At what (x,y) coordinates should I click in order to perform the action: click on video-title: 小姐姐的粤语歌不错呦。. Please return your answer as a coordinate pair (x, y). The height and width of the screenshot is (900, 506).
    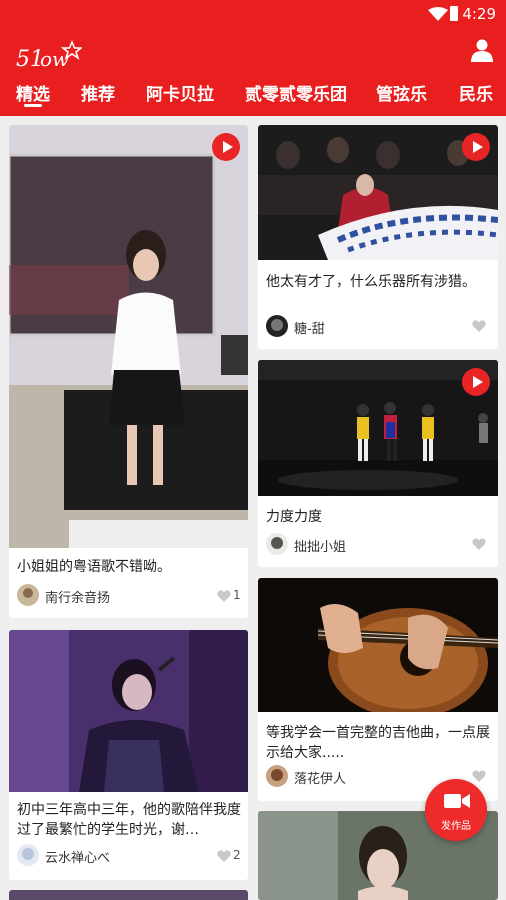
    Looking at the image, I should click on (94, 567).